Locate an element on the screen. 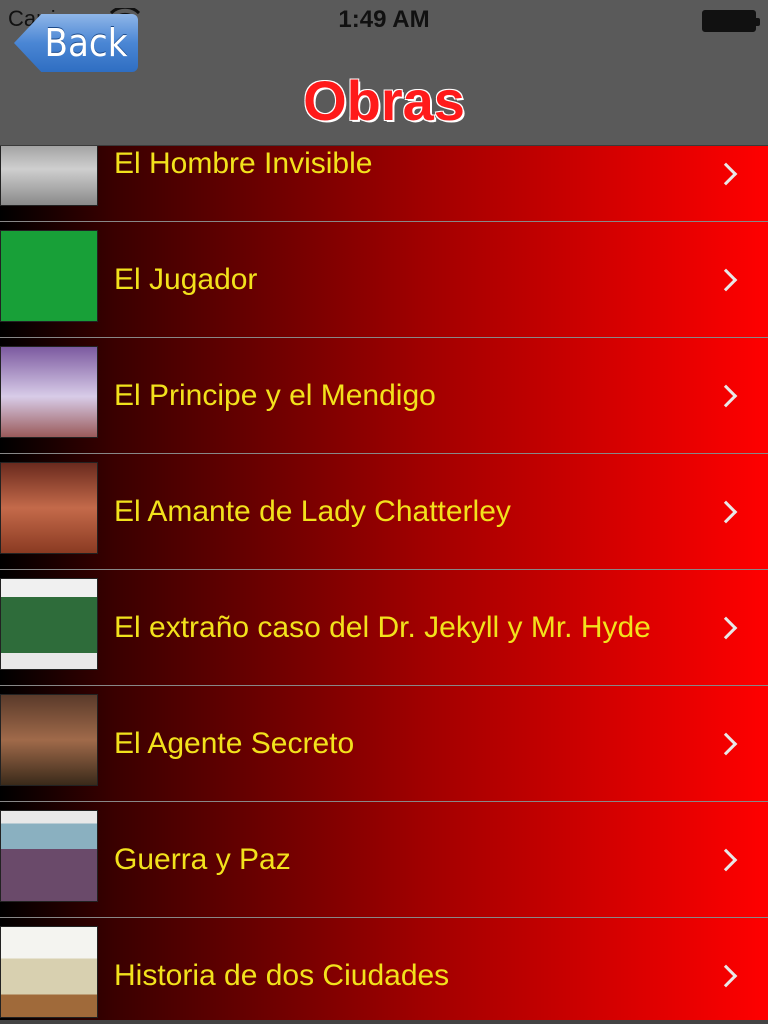 The height and width of the screenshot is (1024, 768). battery-icon is located at coordinates (731, 21).